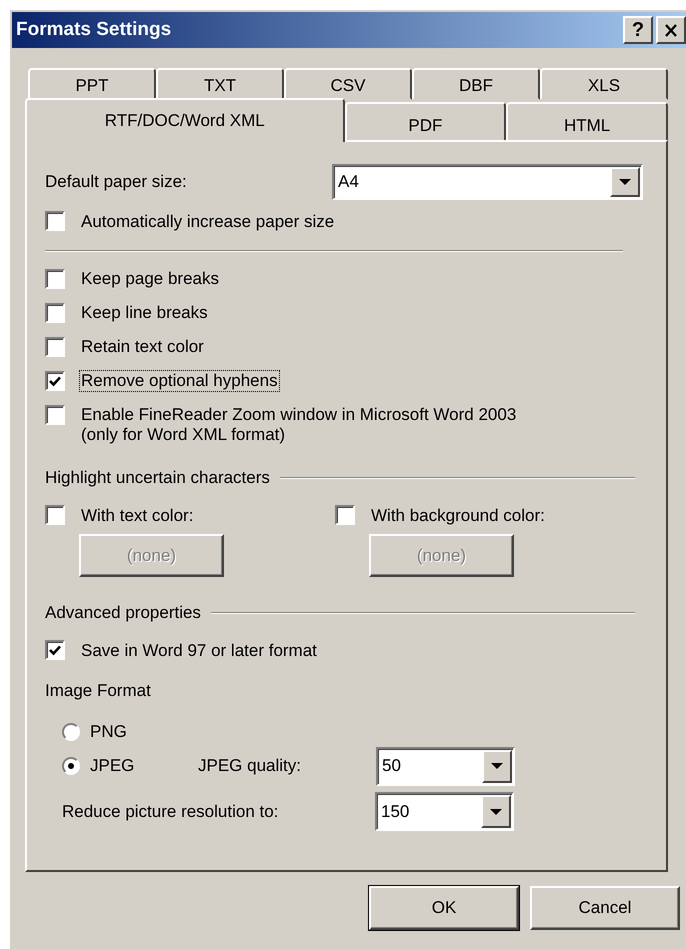  I want to click on jpeg-quality-label: JPEG quality:, so click(250, 766).